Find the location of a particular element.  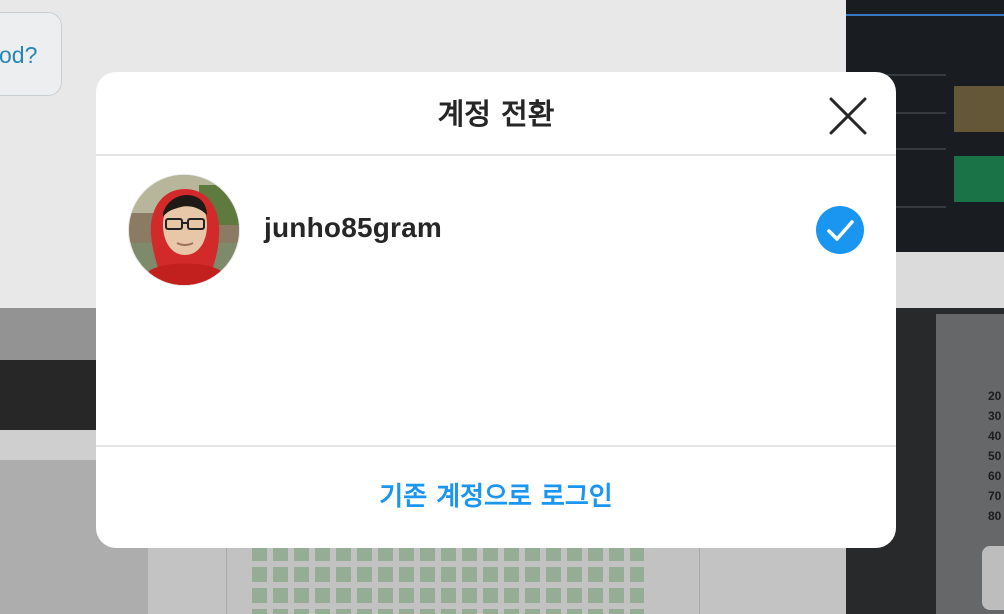

checkmark-icon is located at coordinates (840, 230).